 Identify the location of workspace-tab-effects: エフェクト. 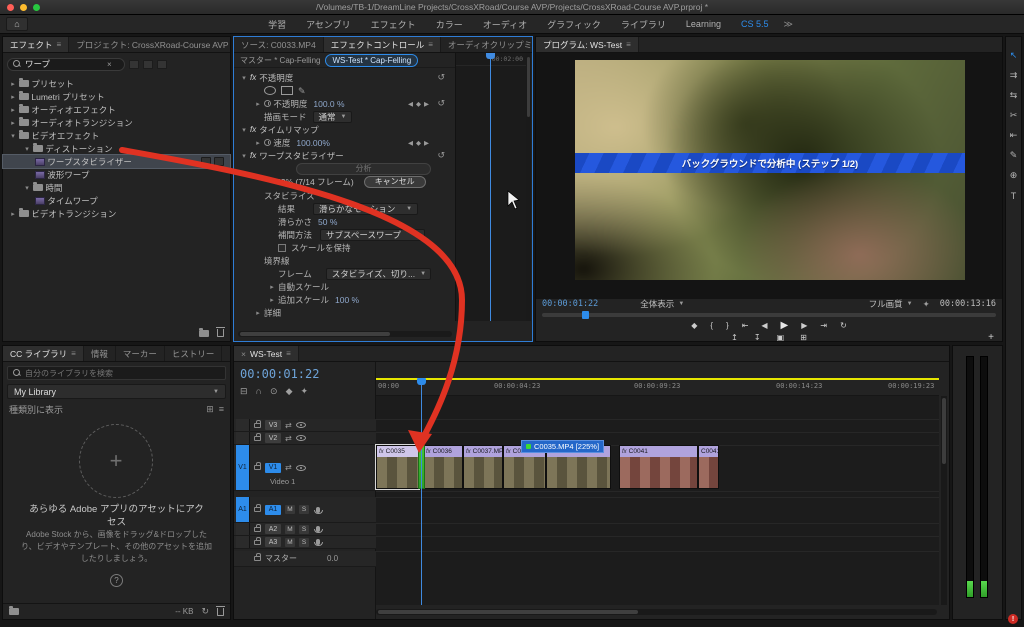
(393, 24).